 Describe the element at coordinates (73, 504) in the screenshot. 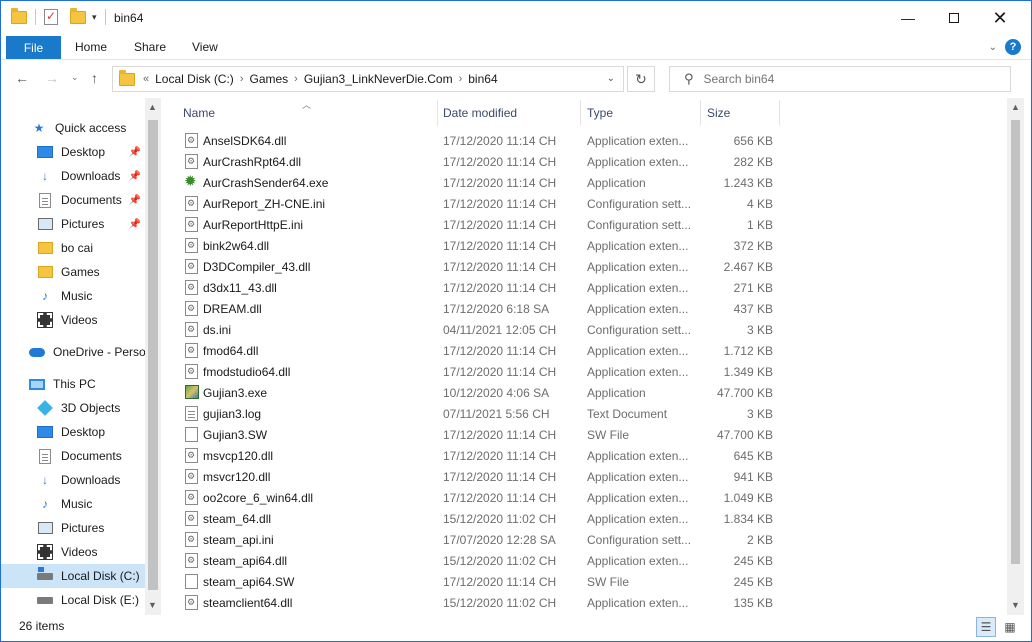

I see `sidebar-item-music-pc: ♪ Music` at that location.